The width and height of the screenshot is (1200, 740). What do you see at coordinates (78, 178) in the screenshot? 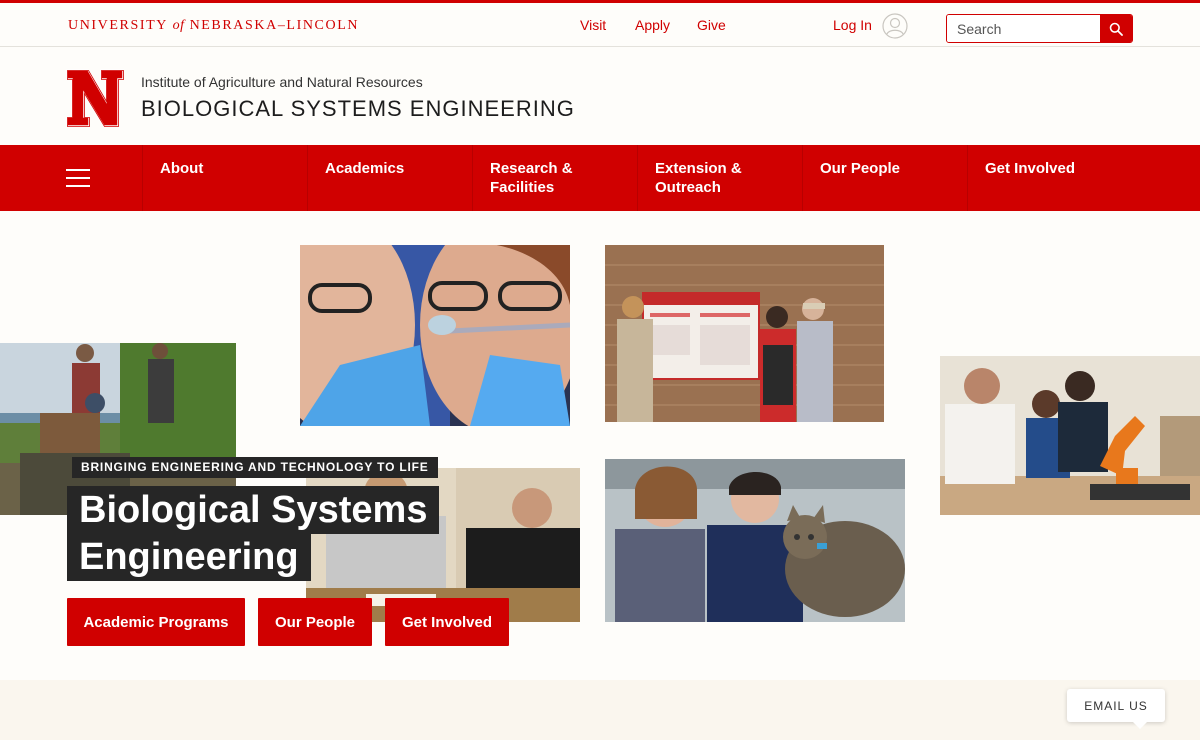
I see `hamburger-menu-icon` at bounding box center [78, 178].